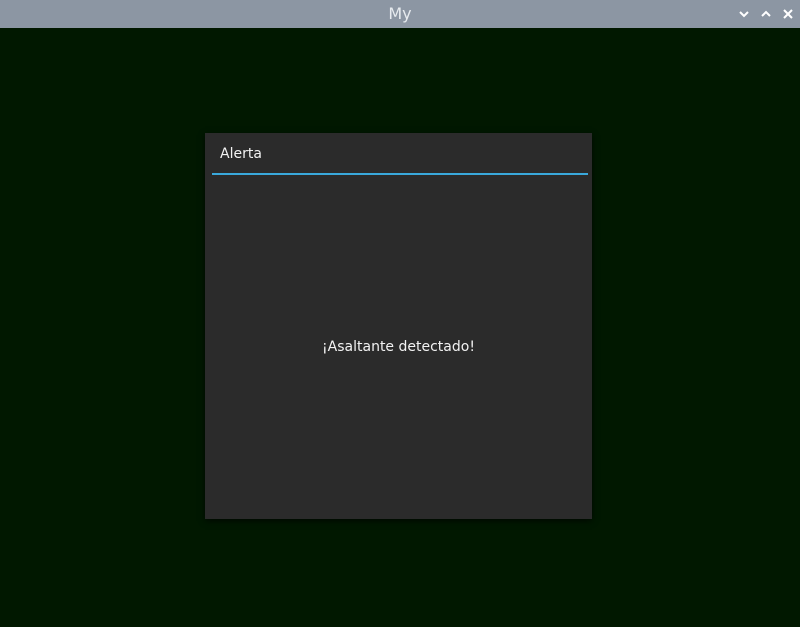 The height and width of the screenshot is (627, 800). Describe the element at coordinates (241, 154) in the screenshot. I see `popup-title: Alerta` at that location.